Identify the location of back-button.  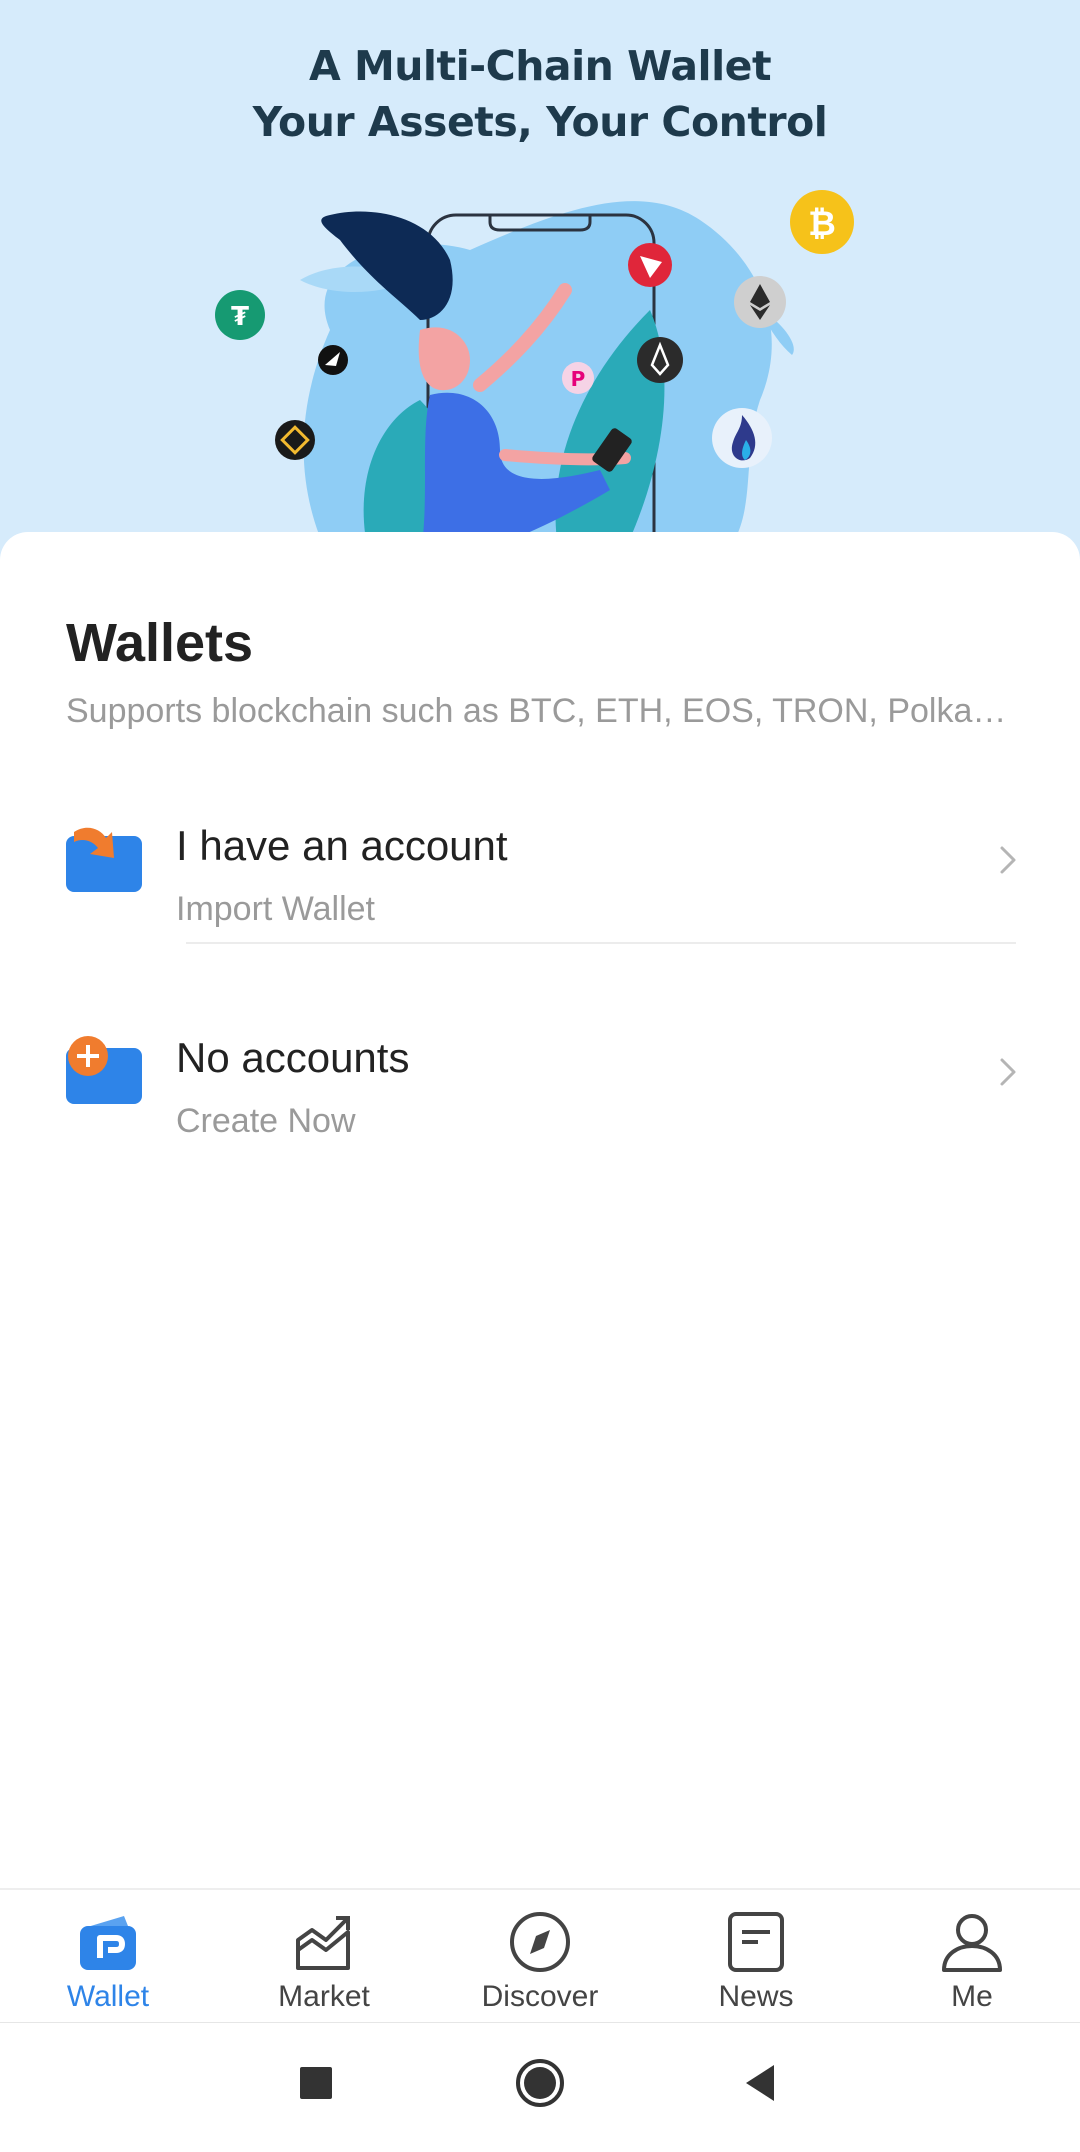
(762, 2083).